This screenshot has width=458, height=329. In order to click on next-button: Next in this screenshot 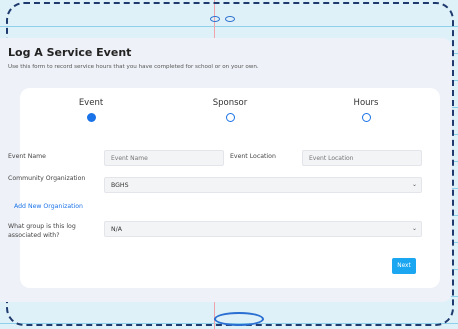, I will do `click(404, 266)`.